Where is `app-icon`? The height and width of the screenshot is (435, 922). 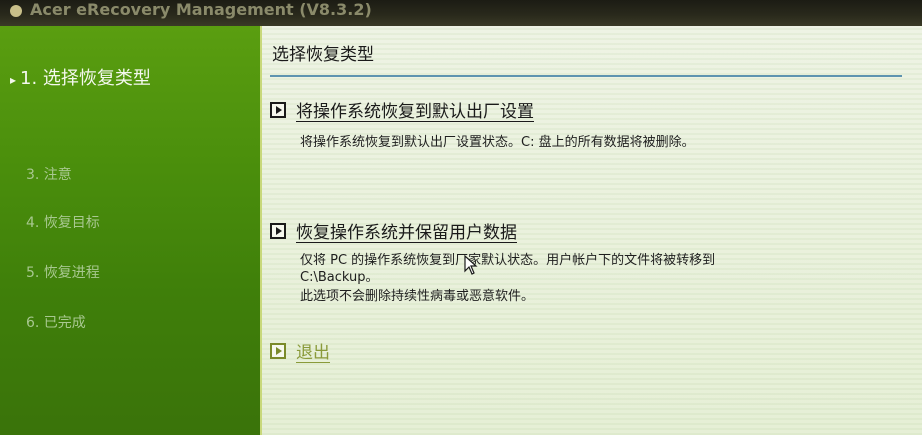
app-icon is located at coordinates (16, 10).